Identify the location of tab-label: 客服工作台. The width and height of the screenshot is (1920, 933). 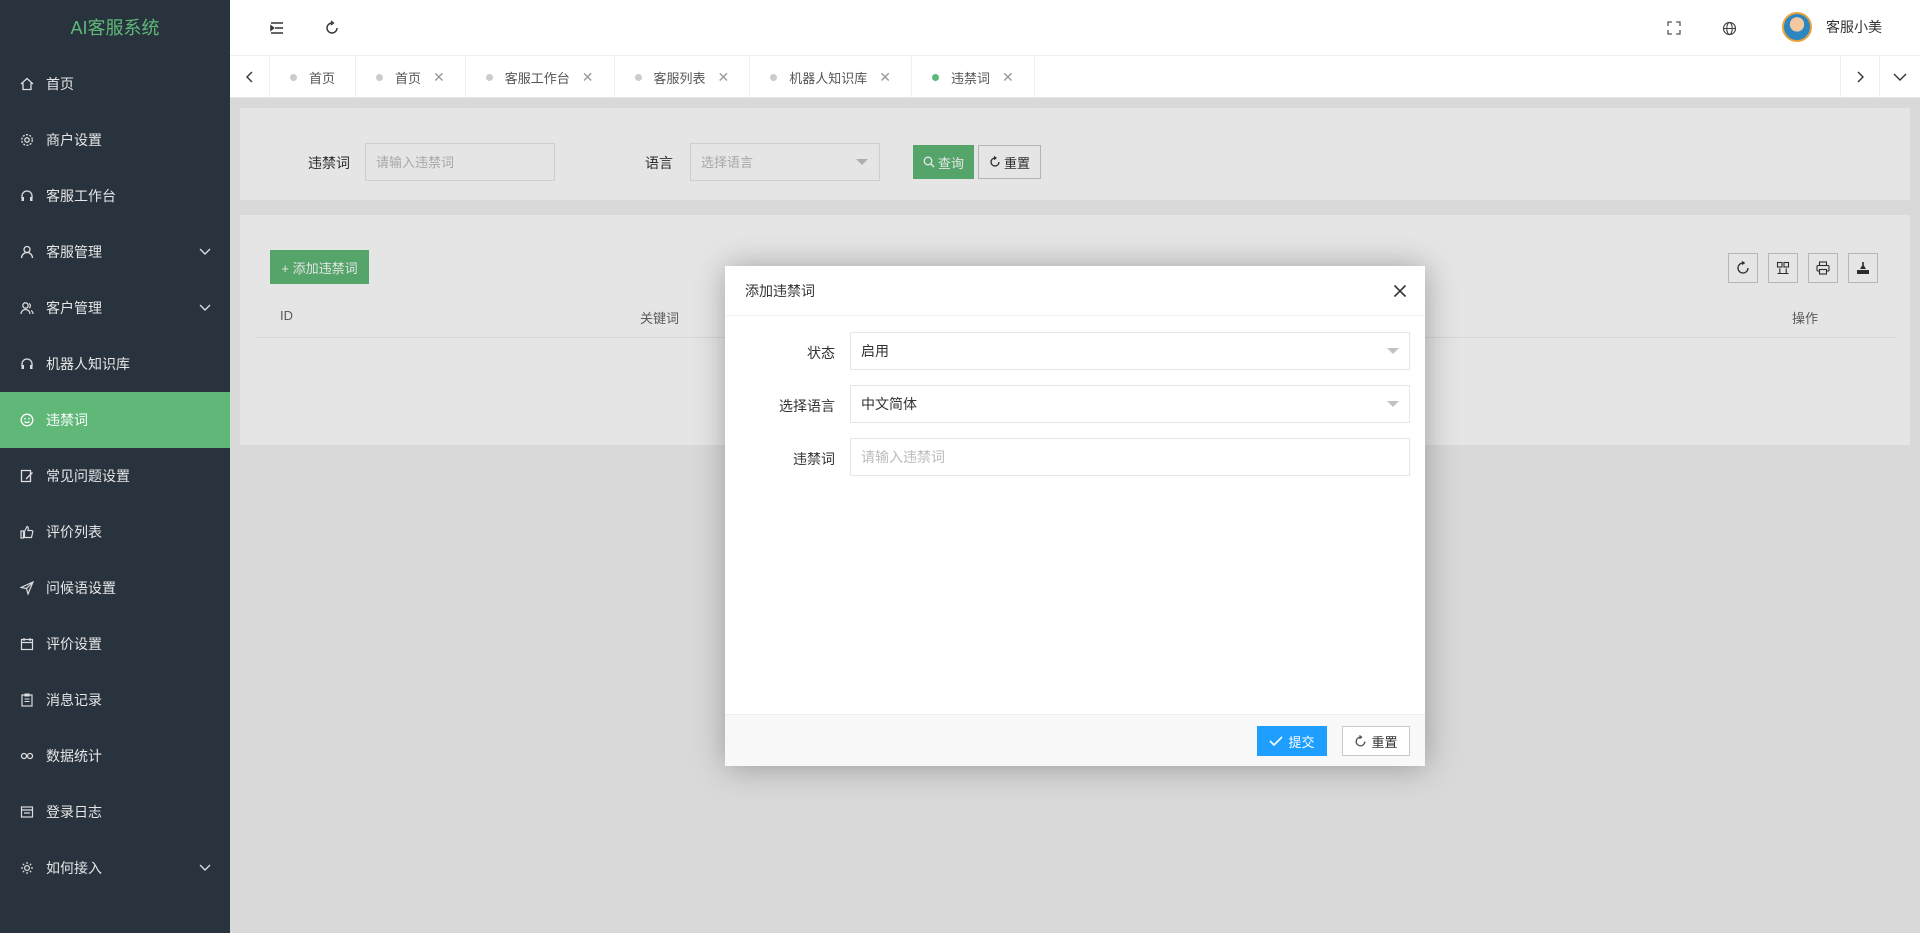
(537, 78).